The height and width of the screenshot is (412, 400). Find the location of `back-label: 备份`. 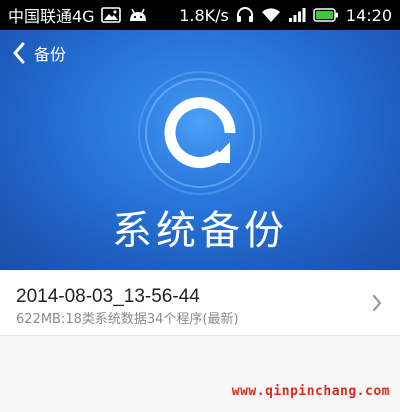

back-label: 备份 is located at coordinates (50, 54).